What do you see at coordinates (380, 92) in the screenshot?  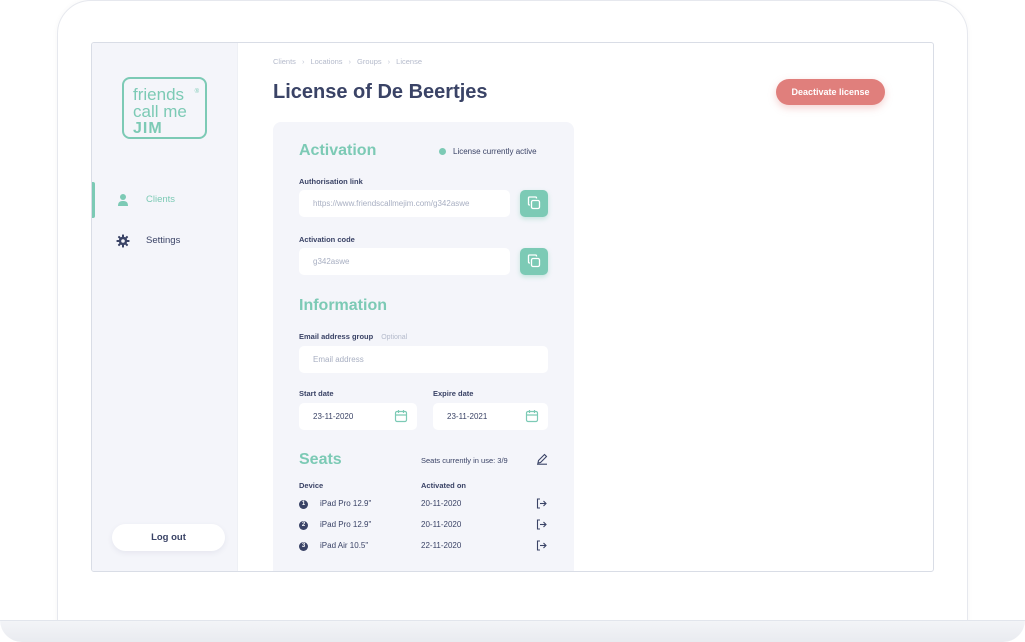 I see `page-title: License of De Beertjes` at bounding box center [380, 92].